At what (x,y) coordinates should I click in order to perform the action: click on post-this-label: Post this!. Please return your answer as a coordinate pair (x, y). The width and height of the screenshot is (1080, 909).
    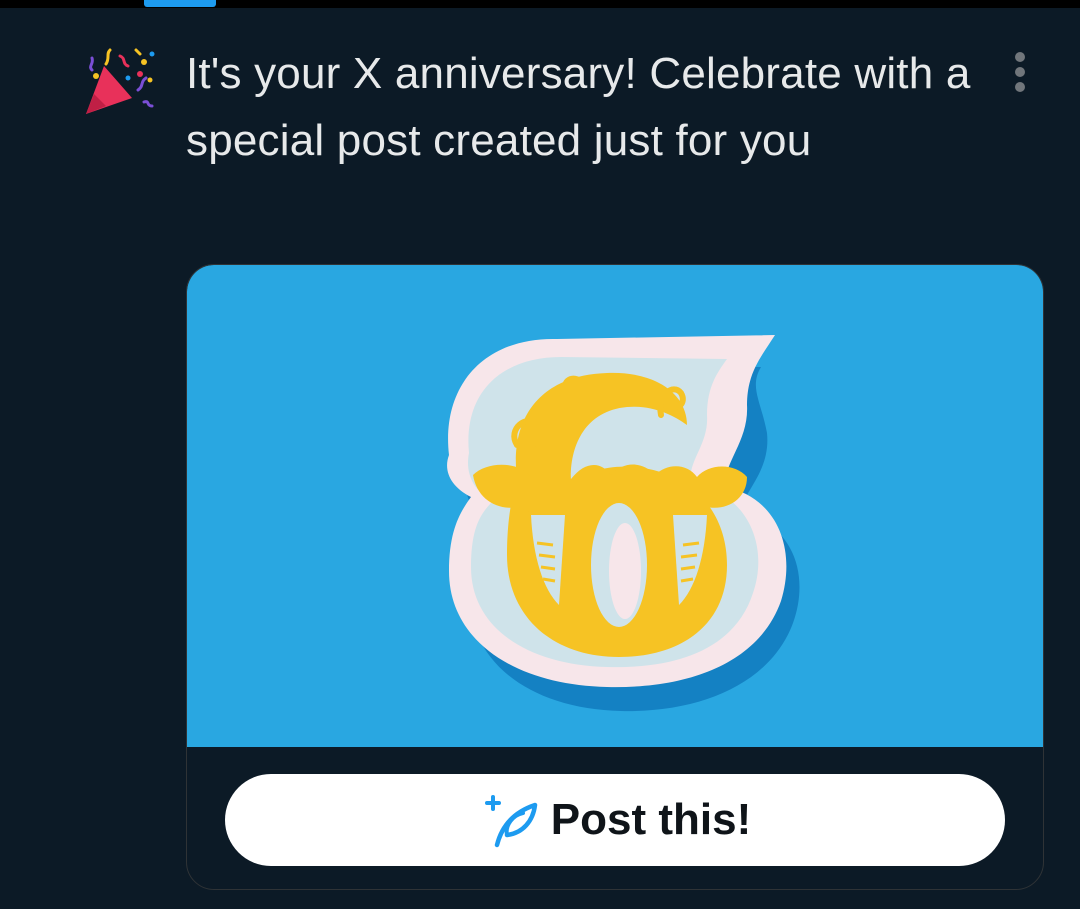
    Looking at the image, I should click on (651, 819).